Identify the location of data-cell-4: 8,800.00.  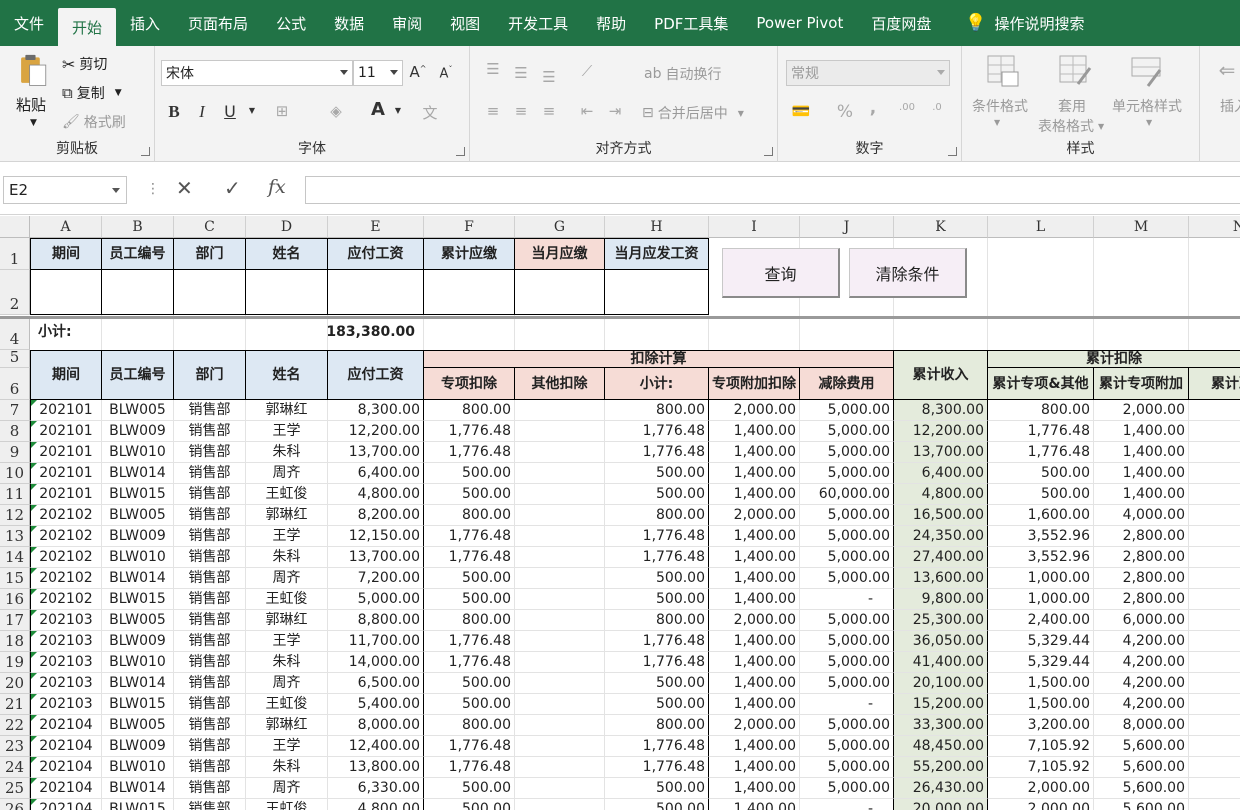
(376, 620).